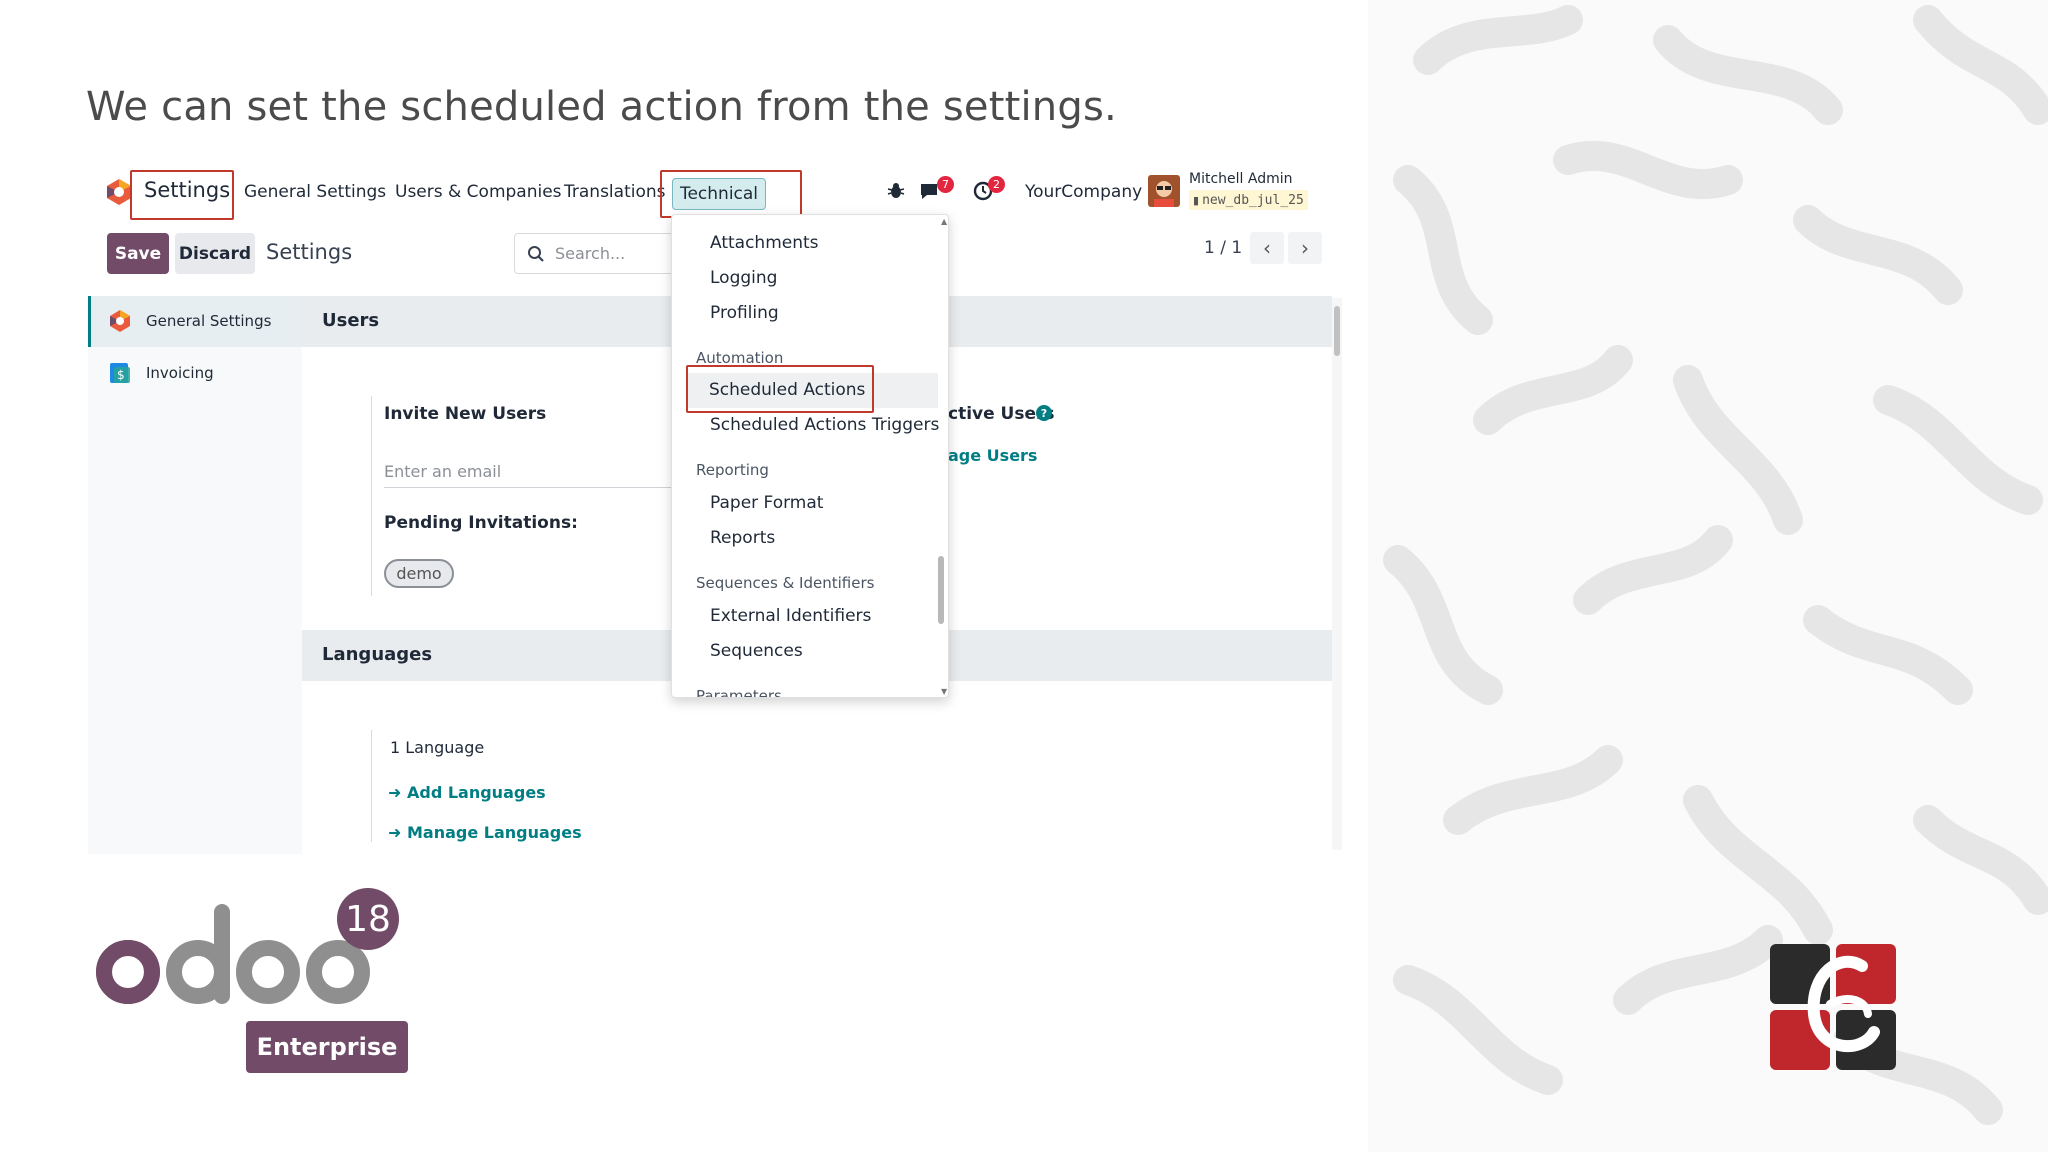 The height and width of the screenshot is (1152, 2048). Describe the element at coordinates (1196, 200) in the screenshot. I see `database-icon: ▮` at that location.